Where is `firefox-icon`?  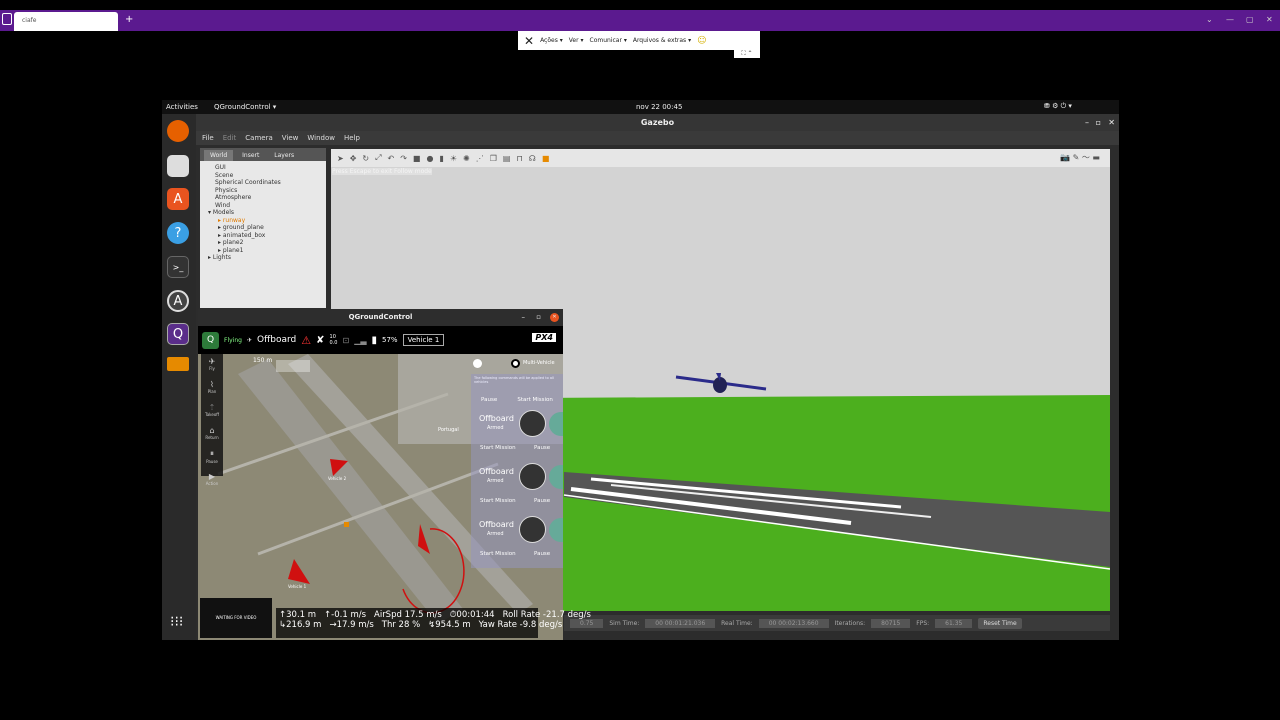
firefox-icon is located at coordinates (178, 131).